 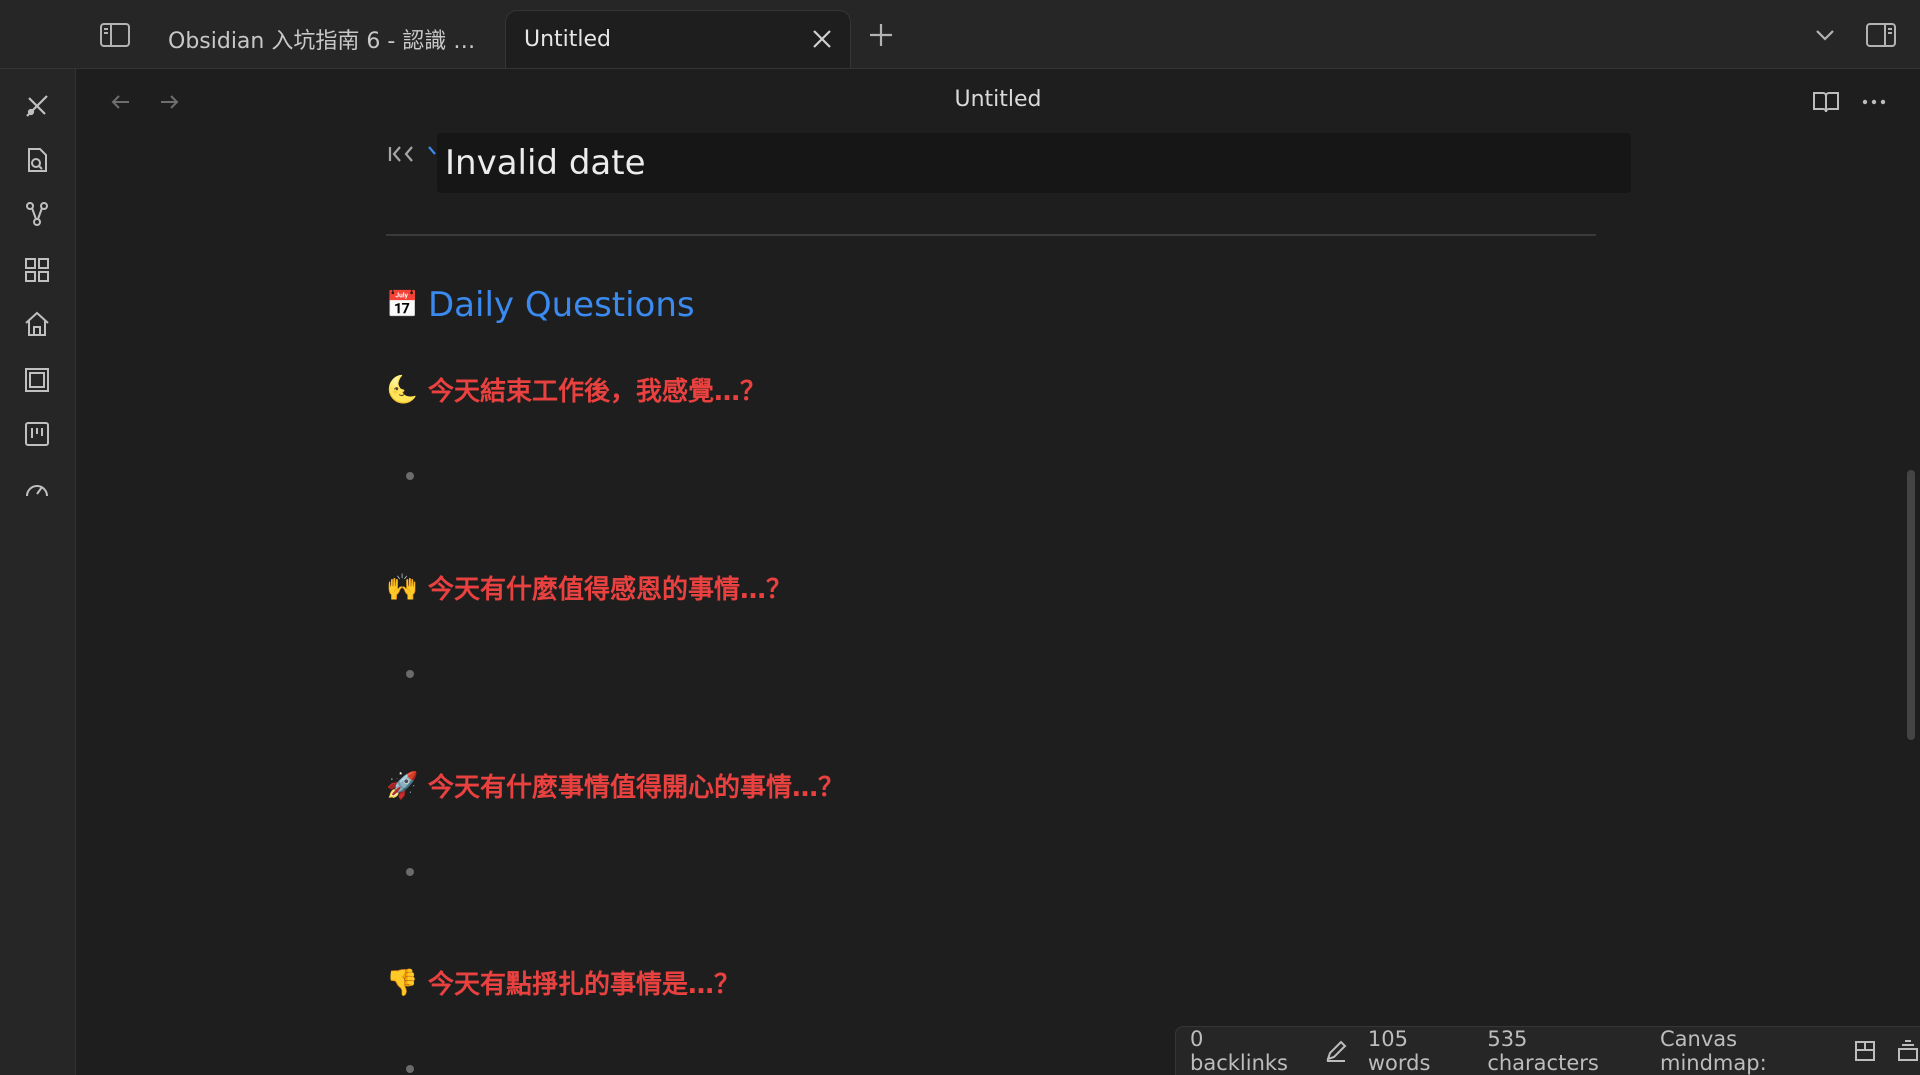 What do you see at coordinates (1399, 1051) in the screenshot?
I see `word-count: 105 words` at bounding box center [1399, 1051].